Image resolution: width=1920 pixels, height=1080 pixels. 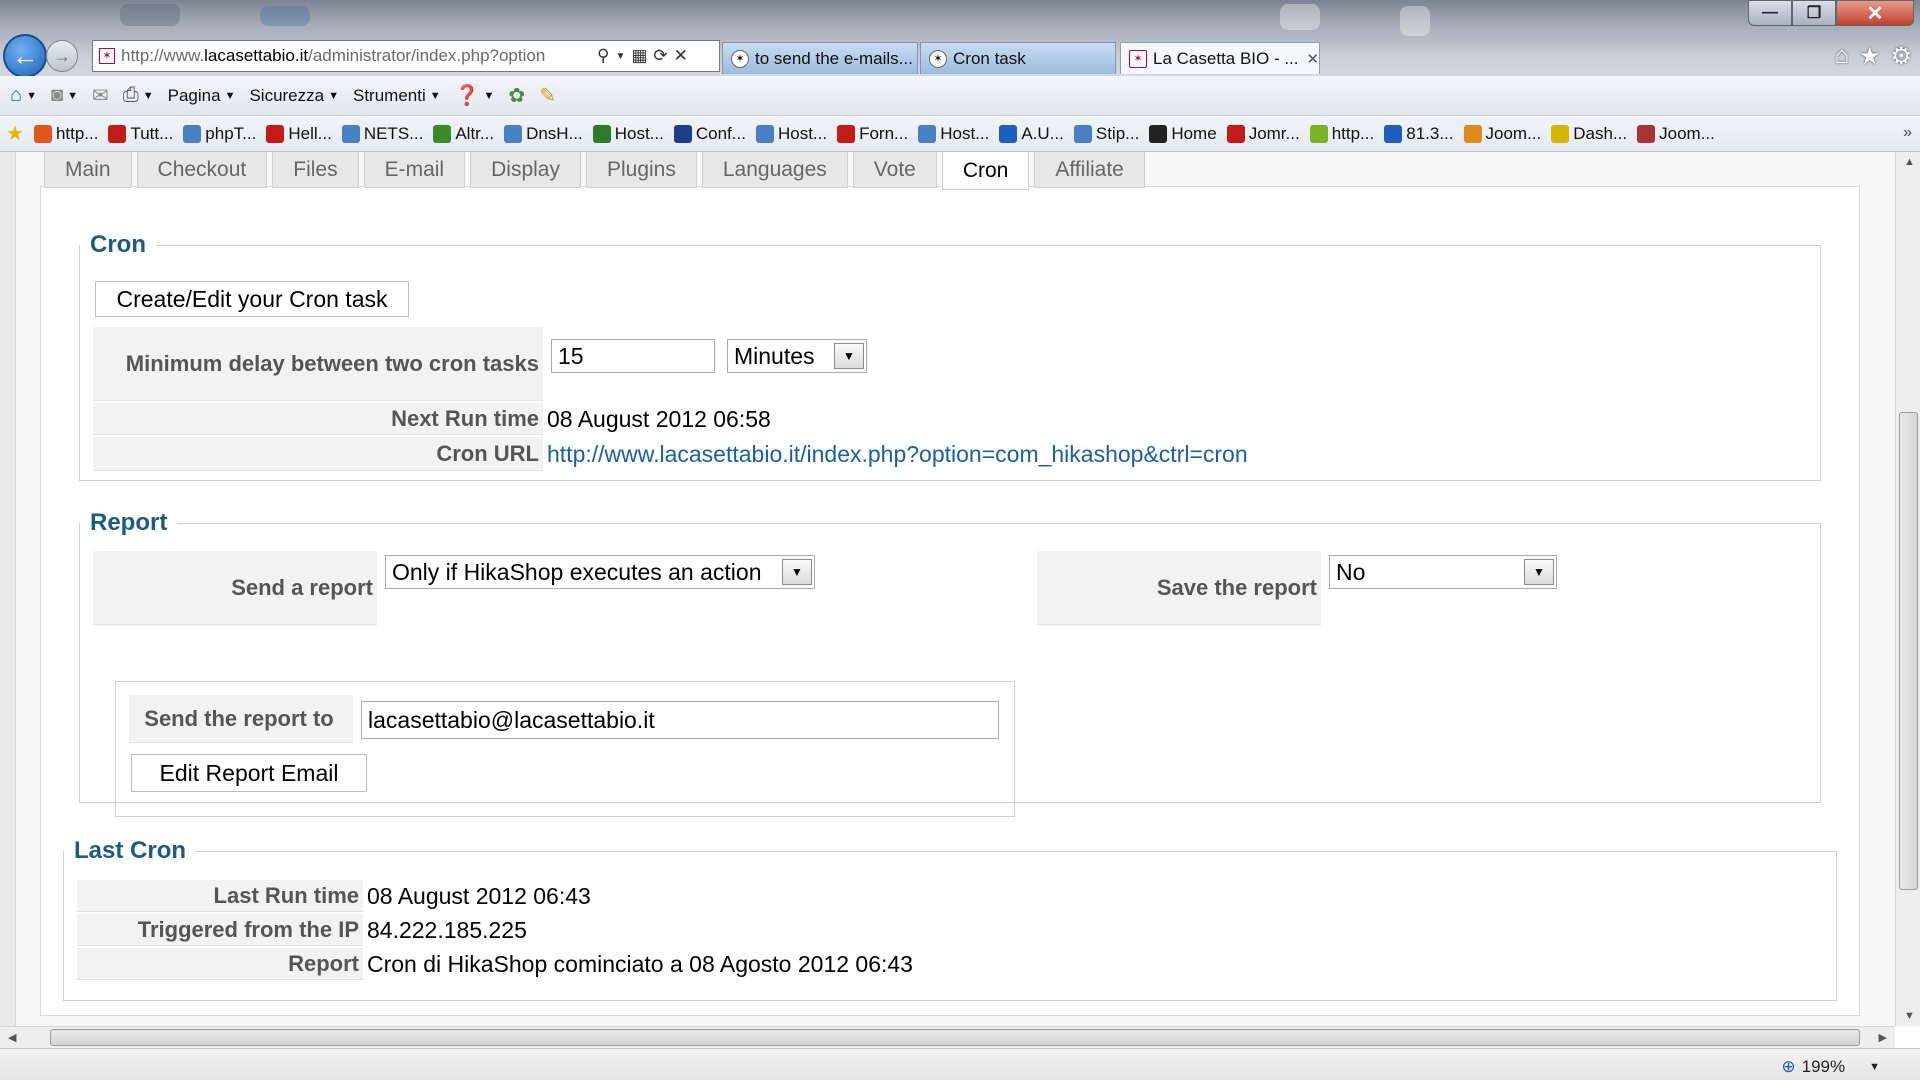 I want to click on tab-cron: Cron, so click(x=985, y=171).